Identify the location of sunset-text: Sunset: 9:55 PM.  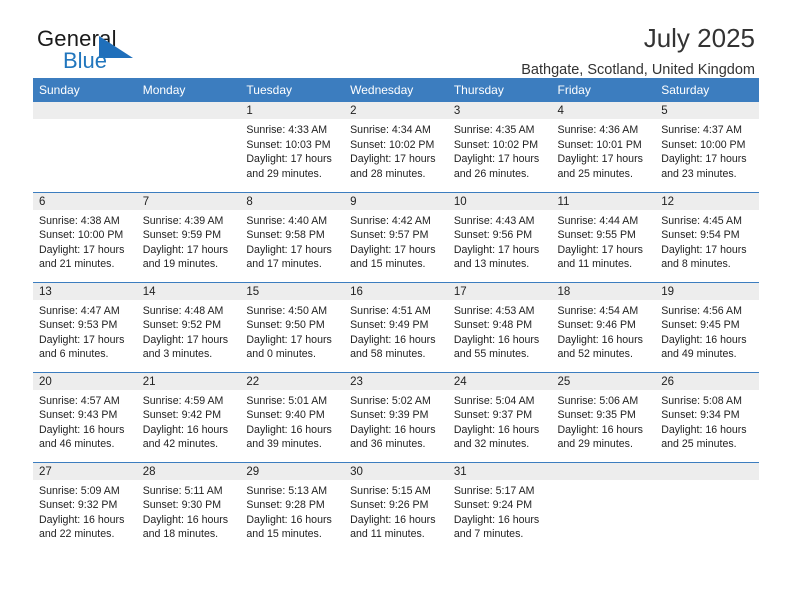
(596, 235).